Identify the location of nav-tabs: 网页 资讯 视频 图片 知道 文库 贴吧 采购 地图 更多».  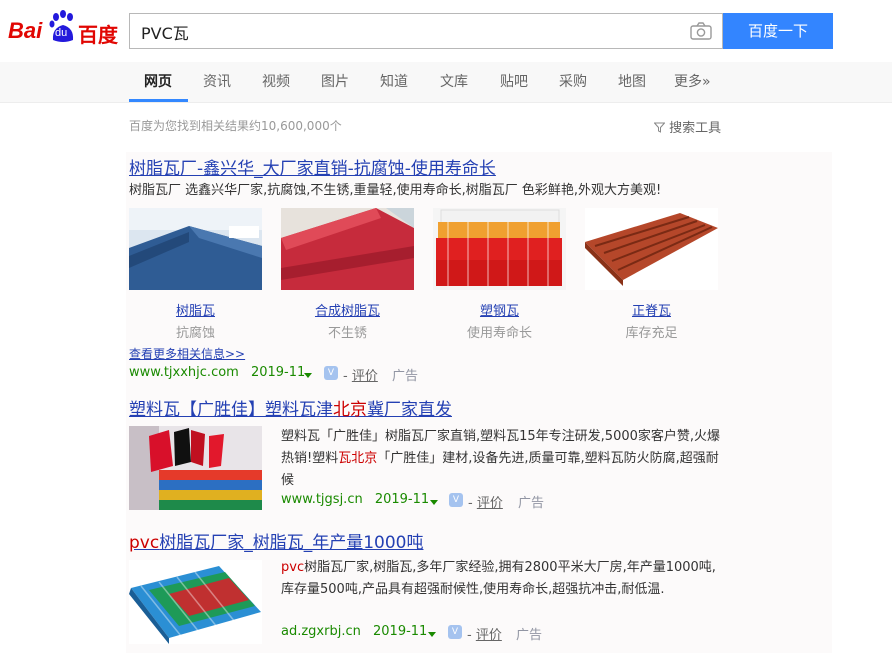
(446, 82).